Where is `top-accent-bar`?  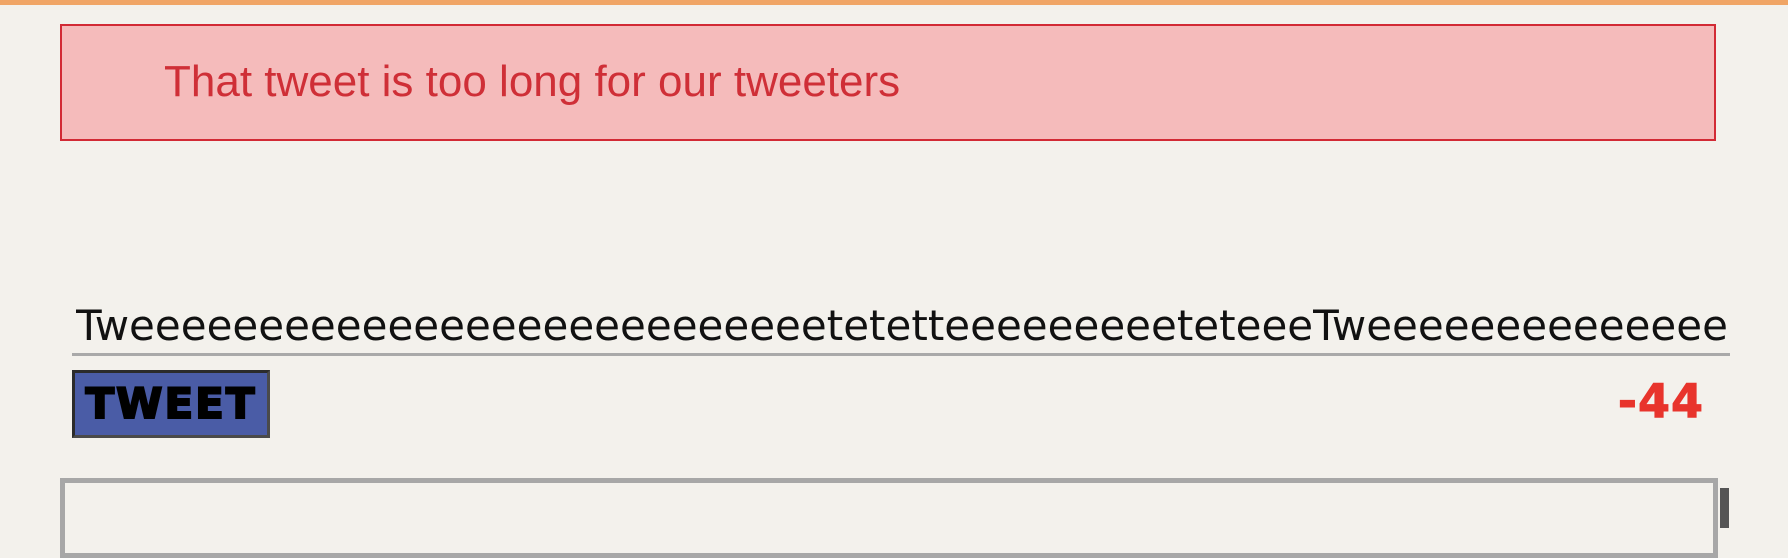 top-accent-bar is located at coordinates (894, 2).